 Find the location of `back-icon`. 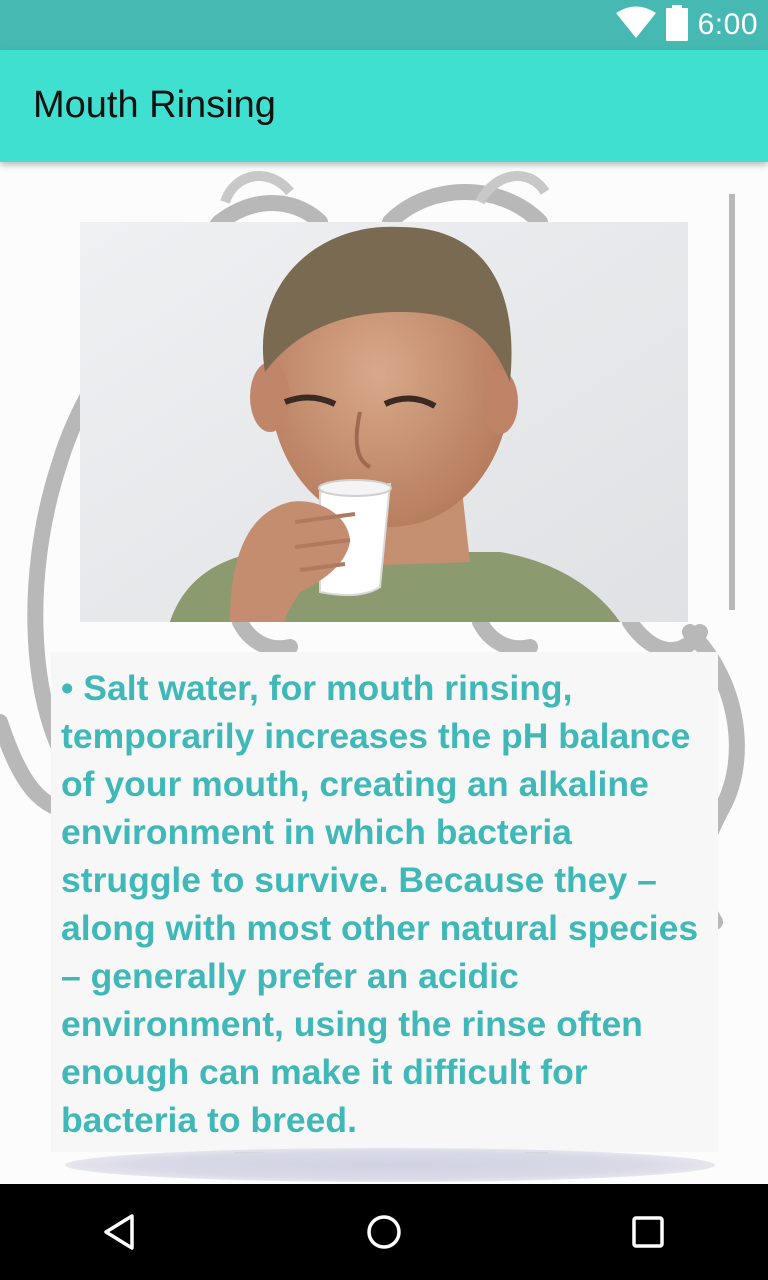

back-icon is located at coordinates (119, 1232).